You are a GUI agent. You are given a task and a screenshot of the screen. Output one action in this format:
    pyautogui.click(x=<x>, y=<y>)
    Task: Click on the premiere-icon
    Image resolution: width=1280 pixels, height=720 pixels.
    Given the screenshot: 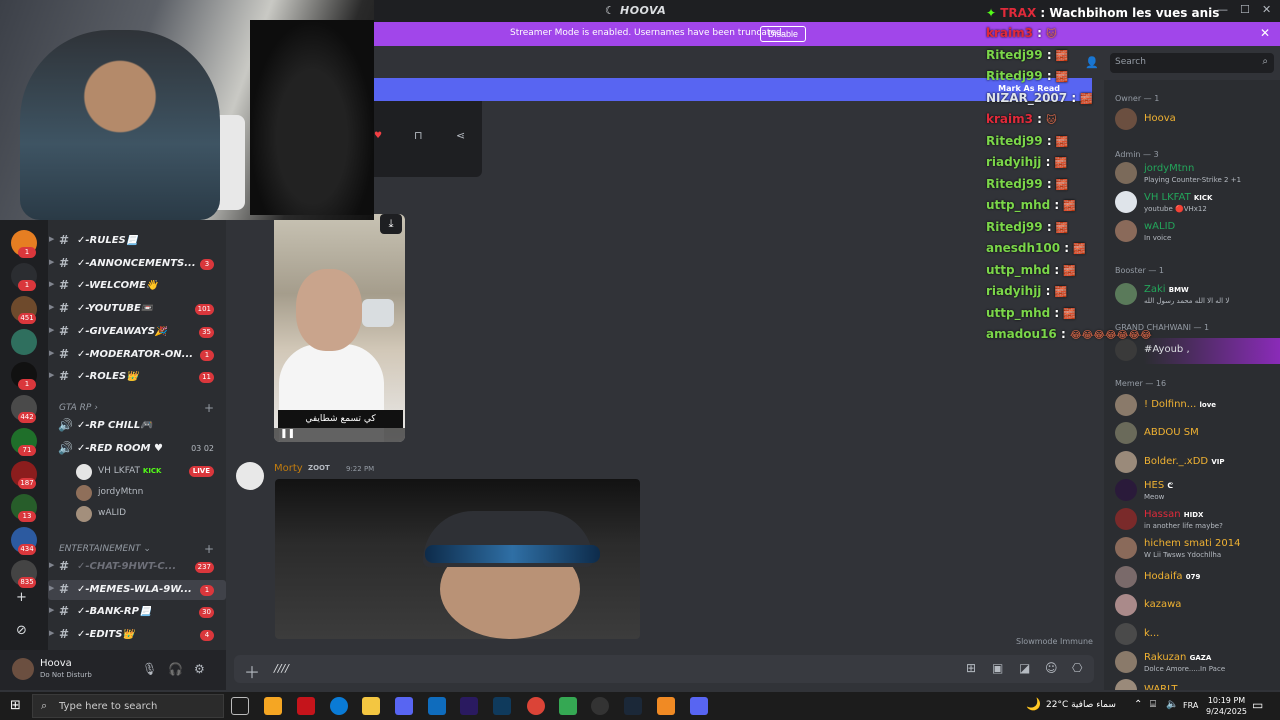 What is the action you would take?
    pyautogui.click(x=469, y=706)
    